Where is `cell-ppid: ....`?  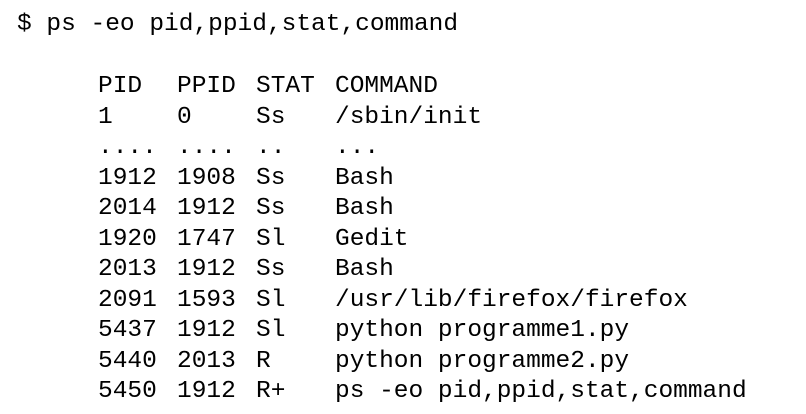
cell-ppid: .... is located at coordinates (206, 147).